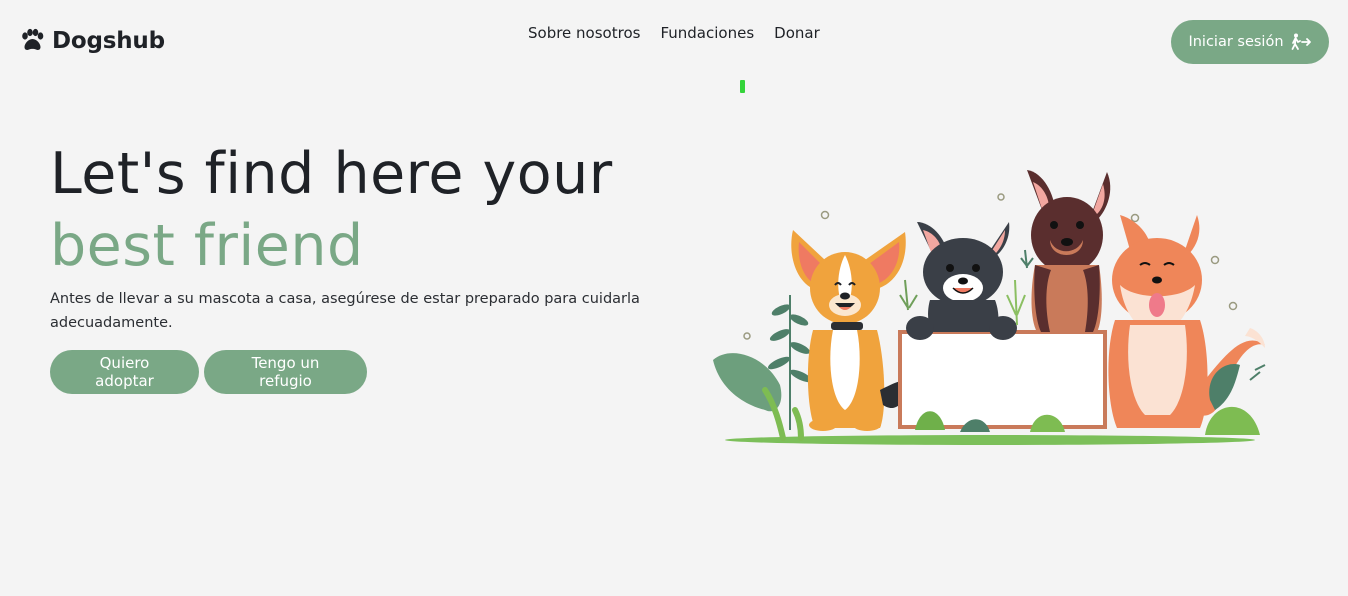  Describe the element at coordinates (207, 246) in the screenshot. I see `hero-title-accent: best friend` at that location.